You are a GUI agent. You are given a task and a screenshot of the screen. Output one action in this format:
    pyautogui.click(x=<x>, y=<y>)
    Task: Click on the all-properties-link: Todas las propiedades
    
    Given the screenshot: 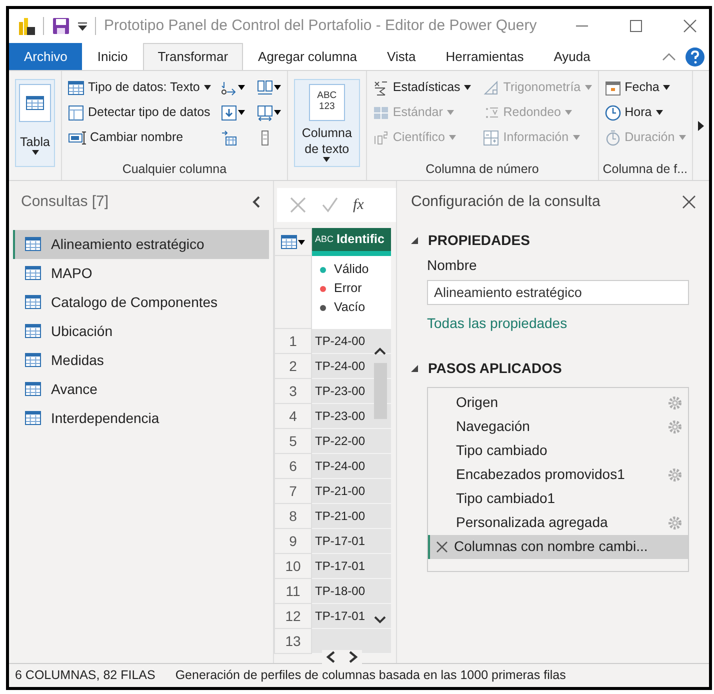 What is the action you would take?
    pyautogui.click(x=497, y=322)
    